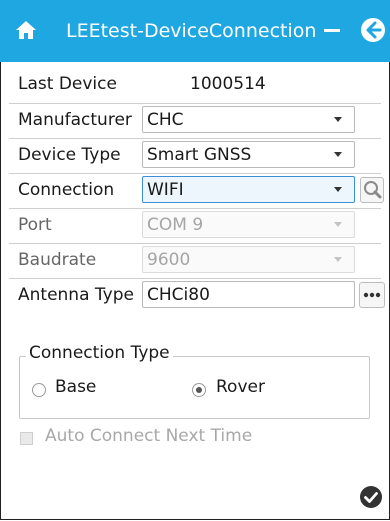 The width and height of the screenshot is (390, 521). I want to click on last-device-value: 1000514, so click(228, 84).